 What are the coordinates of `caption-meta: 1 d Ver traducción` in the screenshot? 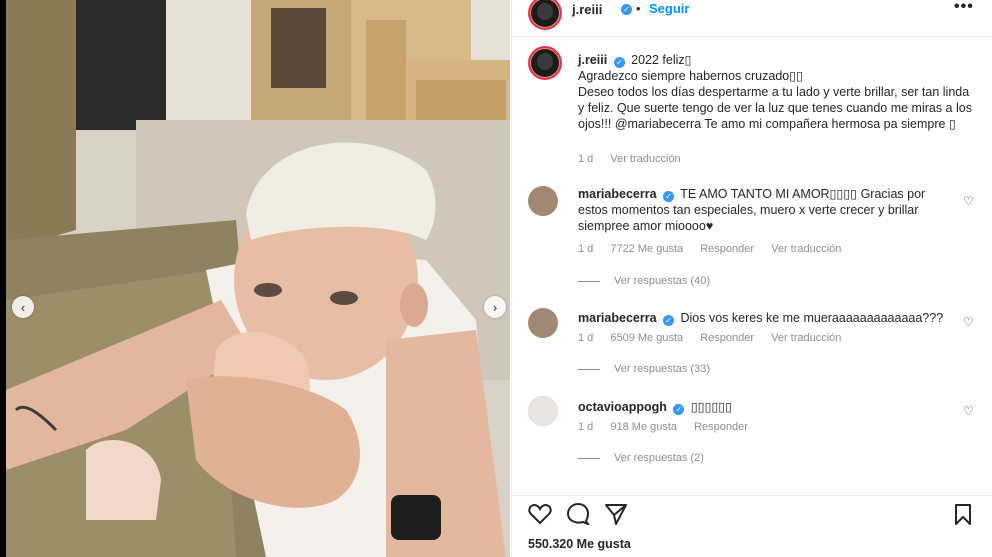 It's located at (636, 159).